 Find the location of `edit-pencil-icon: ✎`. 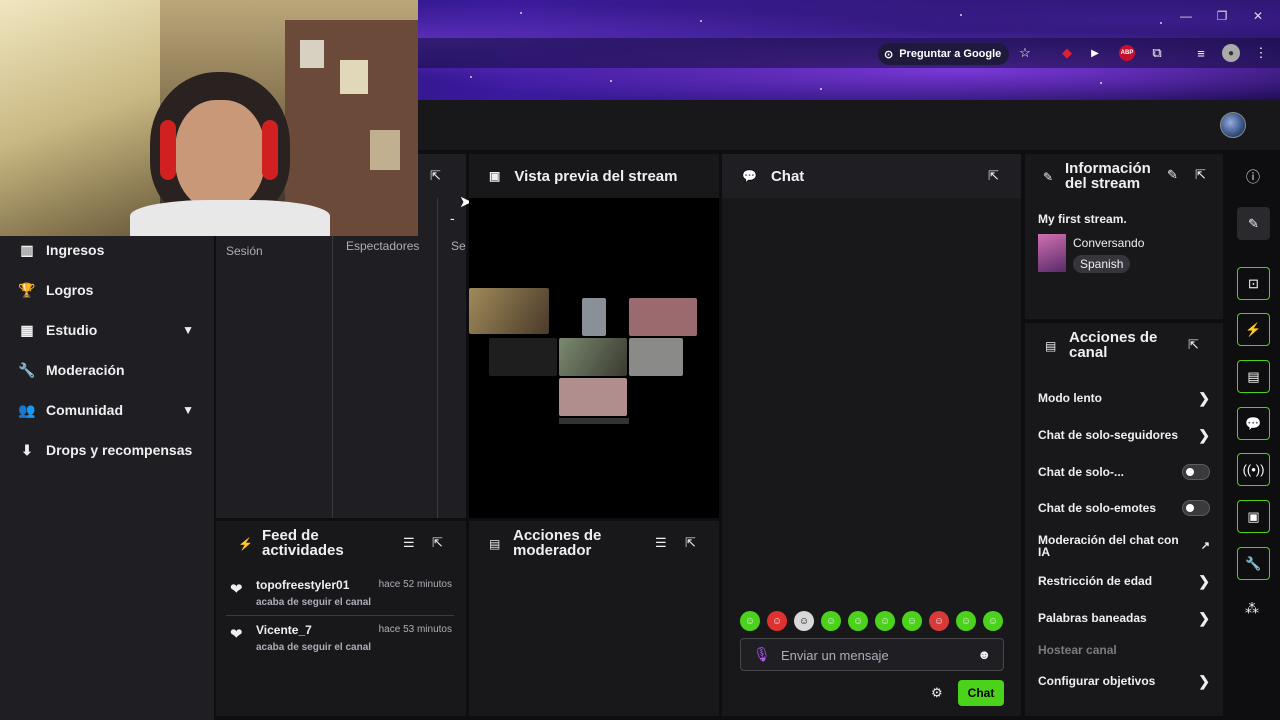

edit-pencil-icon: ✎ is located at coordinates (1172, 175).